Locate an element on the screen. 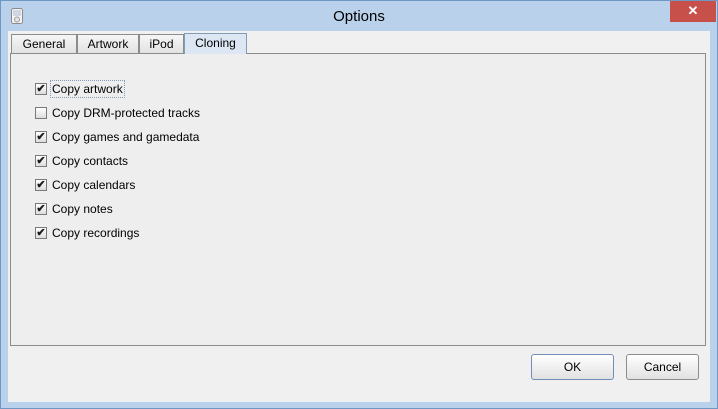 The width and height of the screenshot is (718, 409). copy-games-checkbox: ✔ is located at coordinates (41, 137).